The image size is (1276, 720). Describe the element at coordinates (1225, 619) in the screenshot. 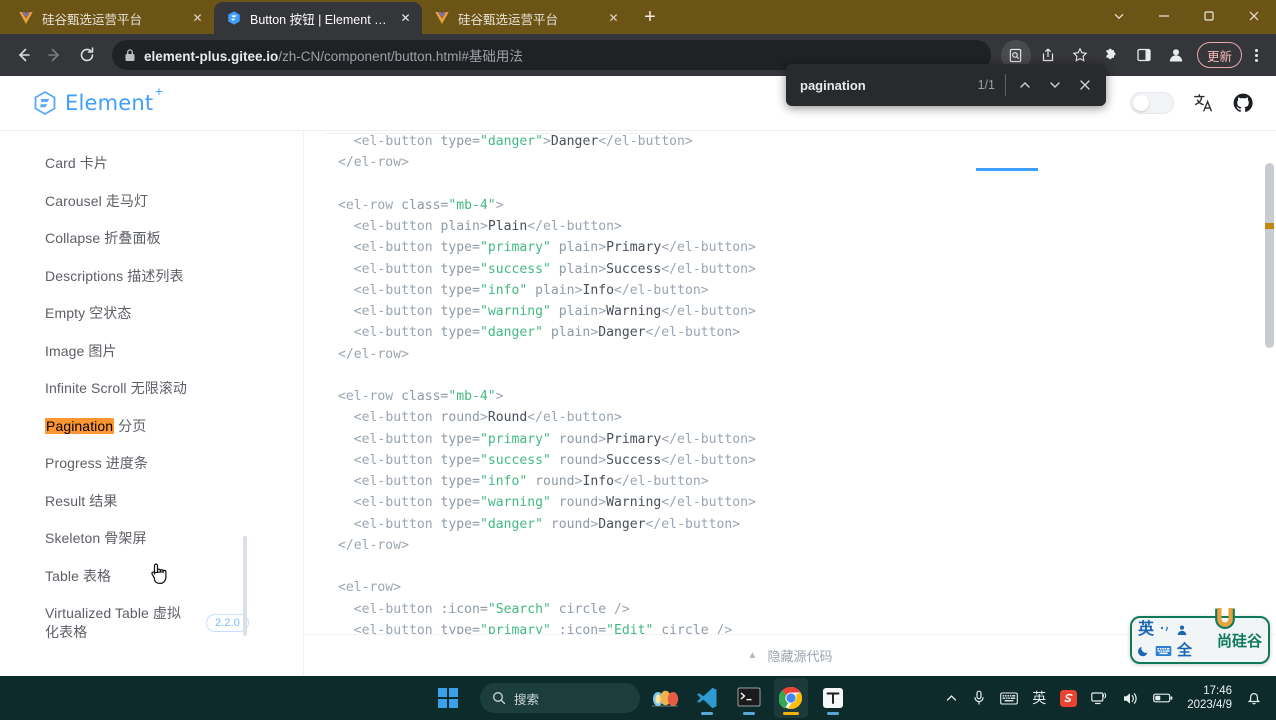

I see `shangguigu-logo-icon` at that location.